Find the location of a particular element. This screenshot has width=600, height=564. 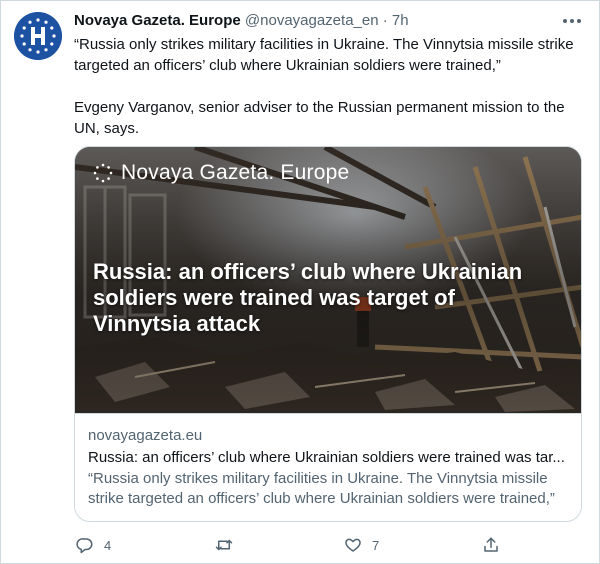

reply-button: 4 is located at coordinates (93, 545).